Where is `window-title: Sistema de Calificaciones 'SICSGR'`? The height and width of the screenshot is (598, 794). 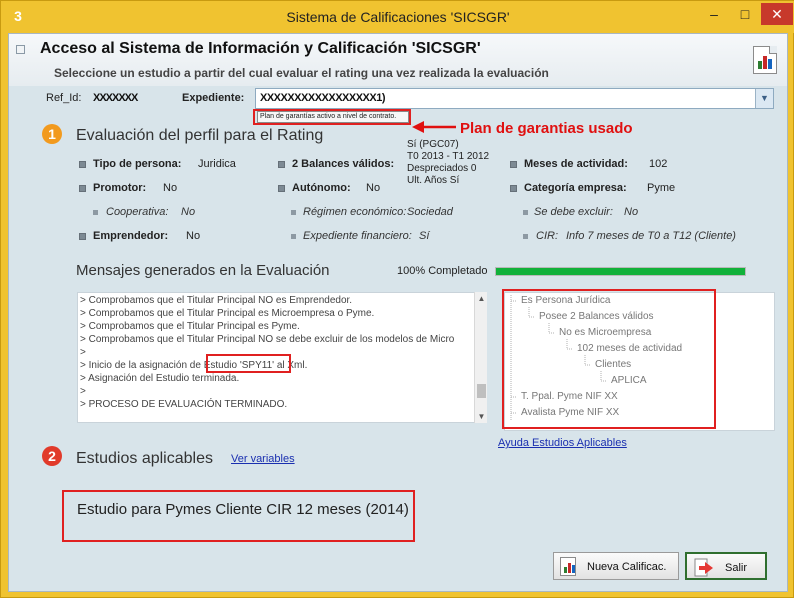 window-title: Sistema de Calificaciones 'SICSGR' is located at coordinates (398, 17).